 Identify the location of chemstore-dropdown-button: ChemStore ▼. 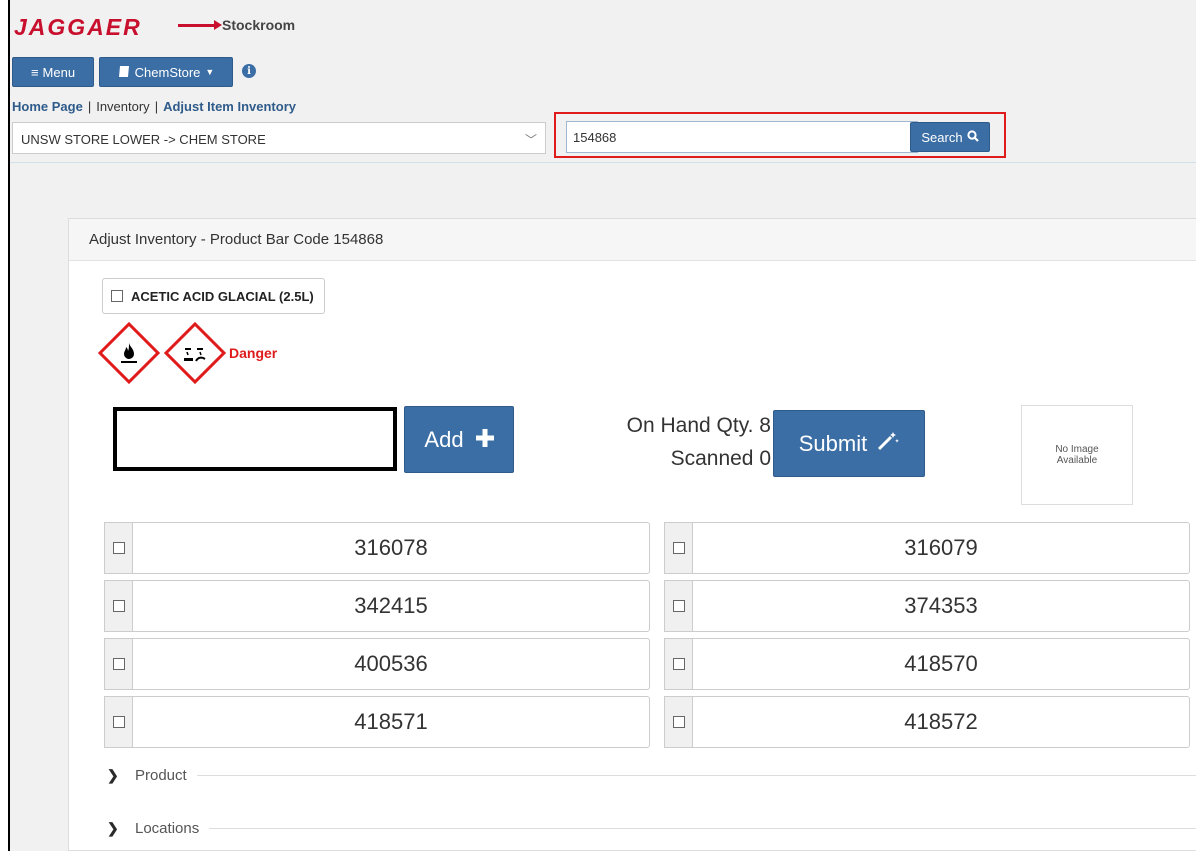
(166, 72).